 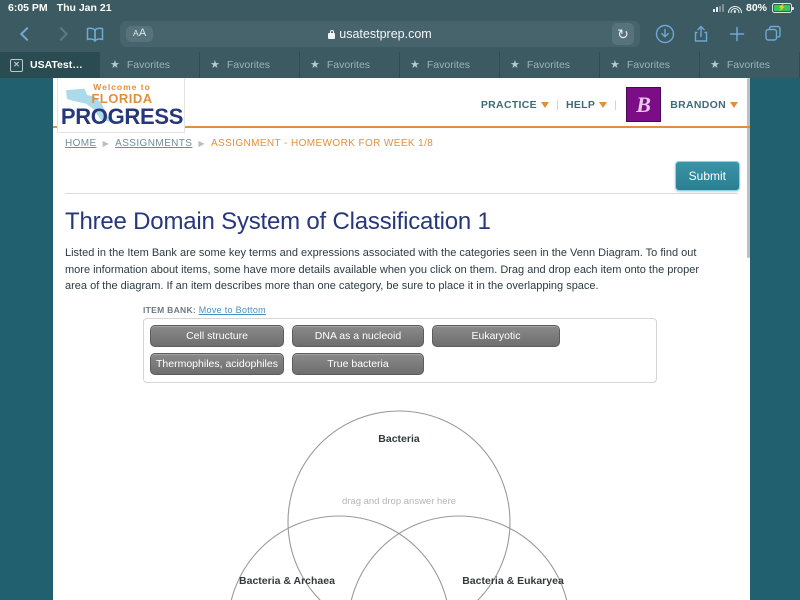 I want to click on move-to-bottom-link: Move to Bottom, so click(x=232, y=310).